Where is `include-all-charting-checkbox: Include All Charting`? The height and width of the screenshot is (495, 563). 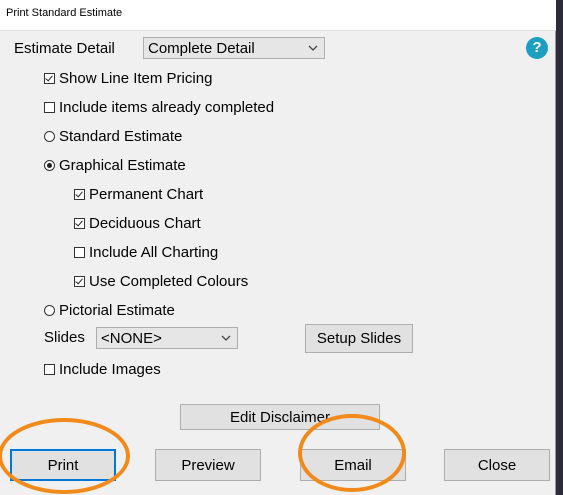
include-all-charting-checkbox: Include All Charting is located at coordinates (146, 252).